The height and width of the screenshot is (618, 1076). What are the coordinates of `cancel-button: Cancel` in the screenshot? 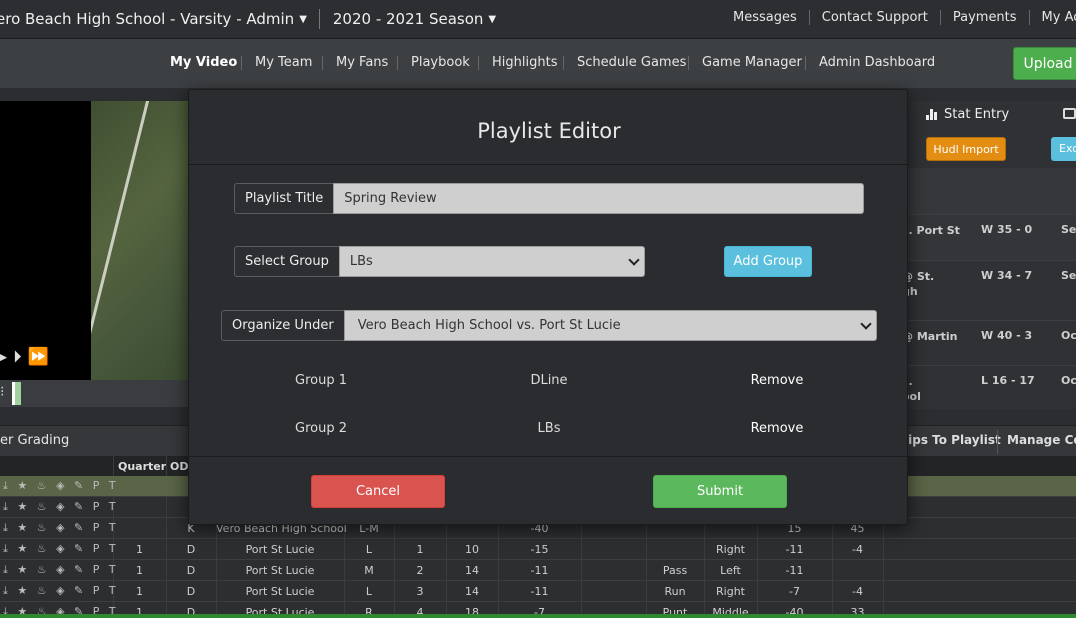 It's located at (378, 491).